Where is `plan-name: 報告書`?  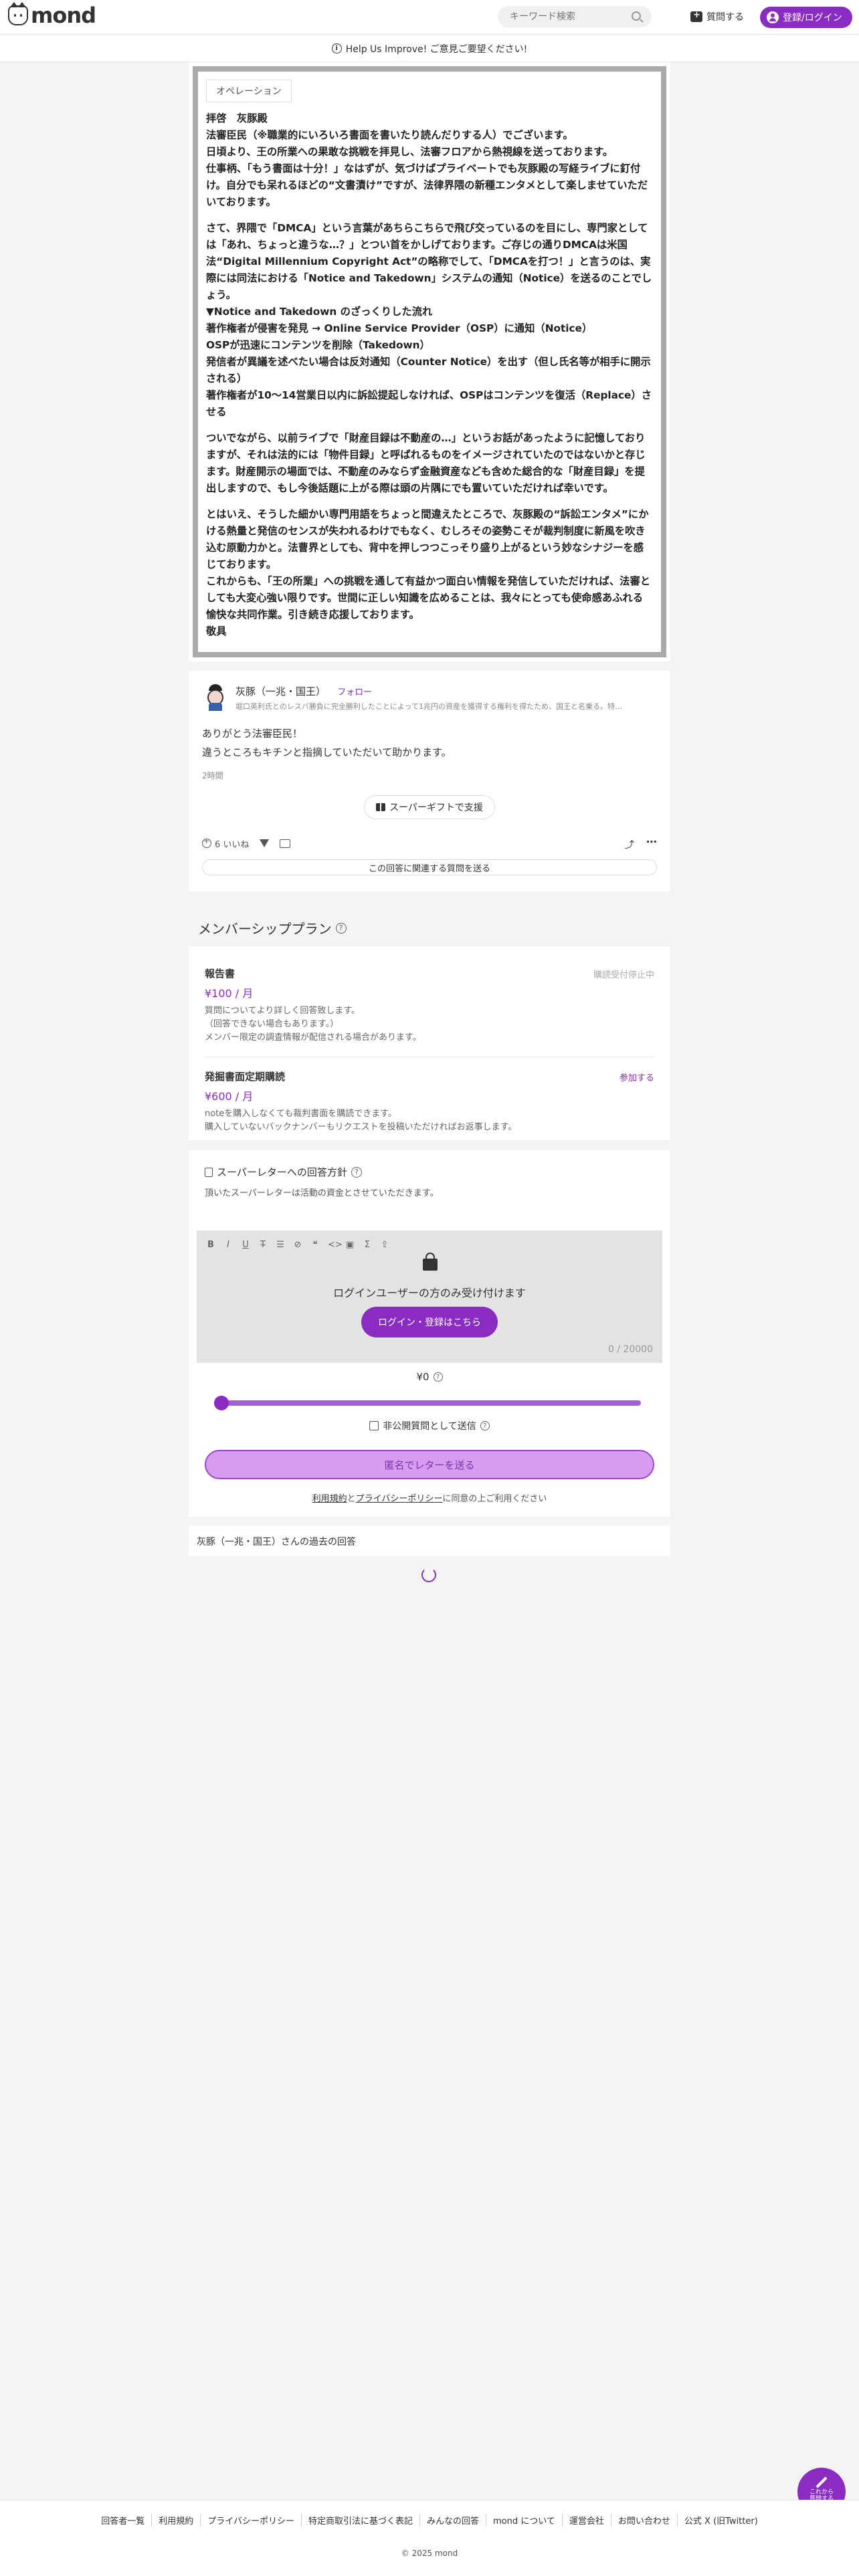 plan-name: 報告書 is located at coordinates (220, 974).